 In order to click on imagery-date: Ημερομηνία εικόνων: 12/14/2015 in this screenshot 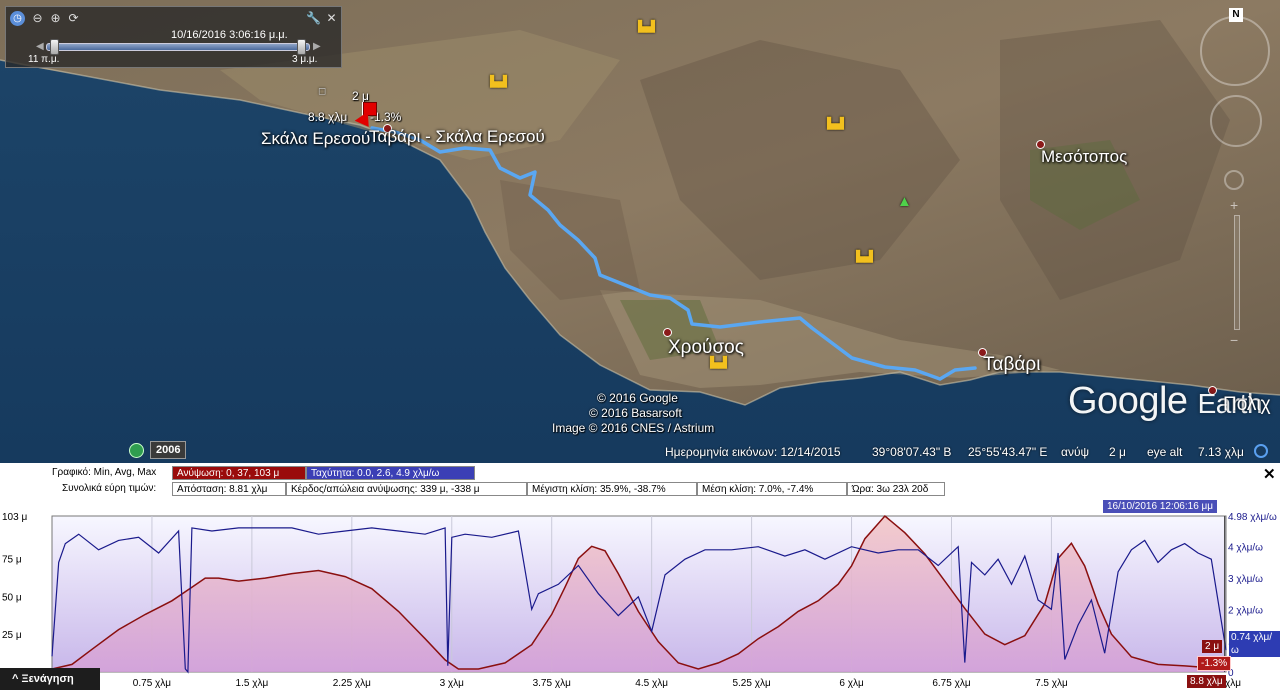, I will do `click(753, 452)`.